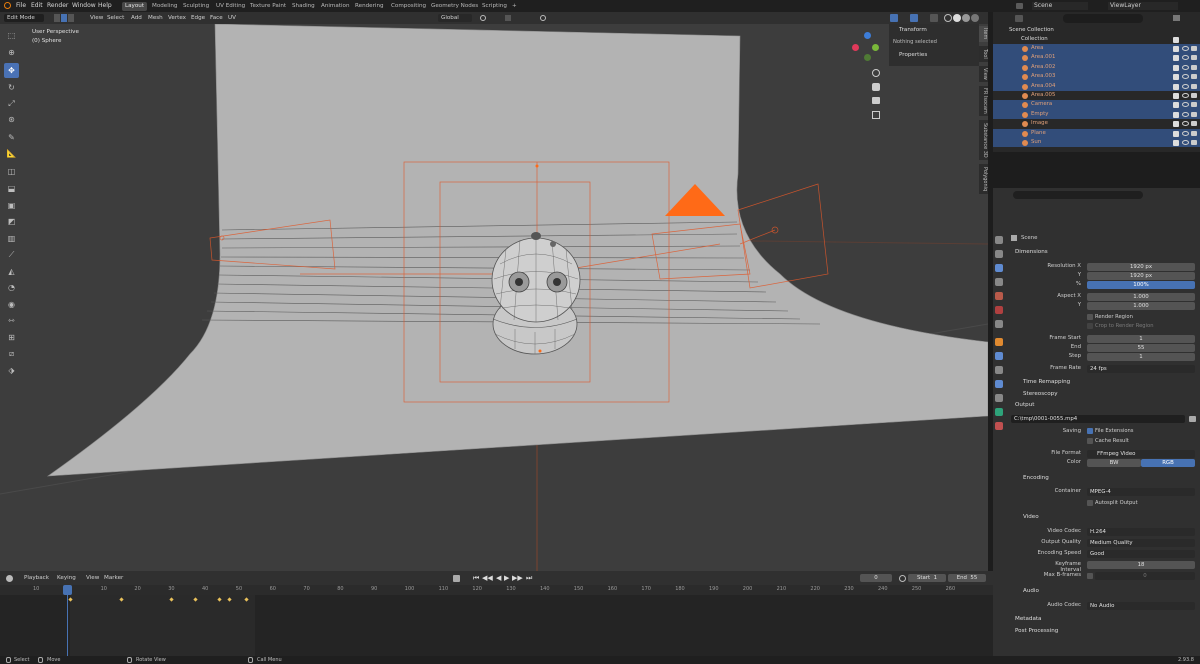 This screenshot has height=664, width=1200. I want to click on next-keyframe-icon: ▶▶, so click(517, 578).